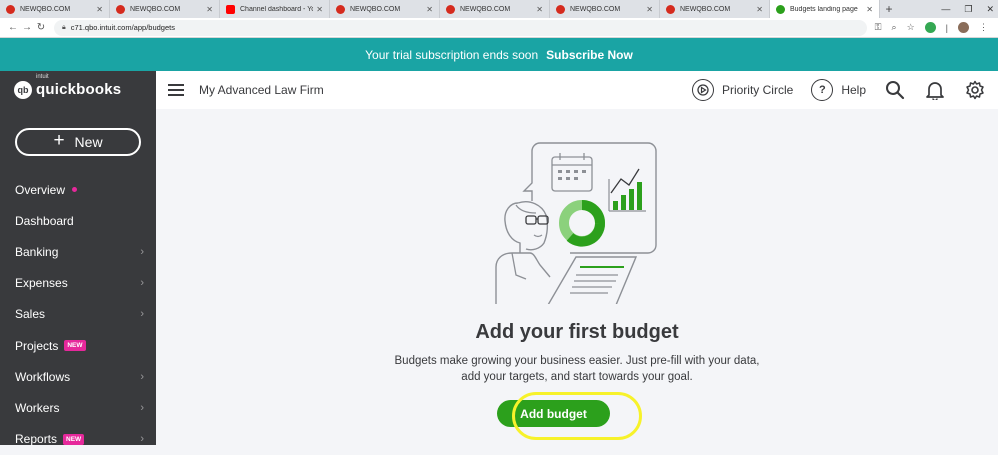 Image resolution: width=998 pixels, height=455 pixels. I want to click on browser-tab-active: Budgets landing page ✕, so click(825, 9).